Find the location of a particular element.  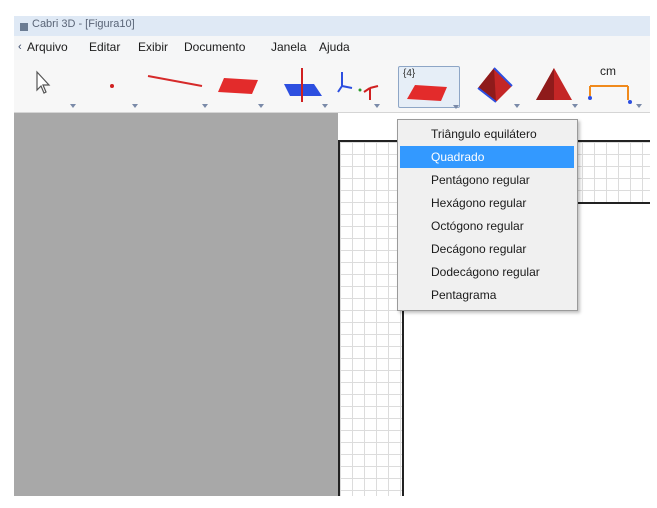

menu-item-decagono-regular: Decágono regular is located at coordinates (487, 249).